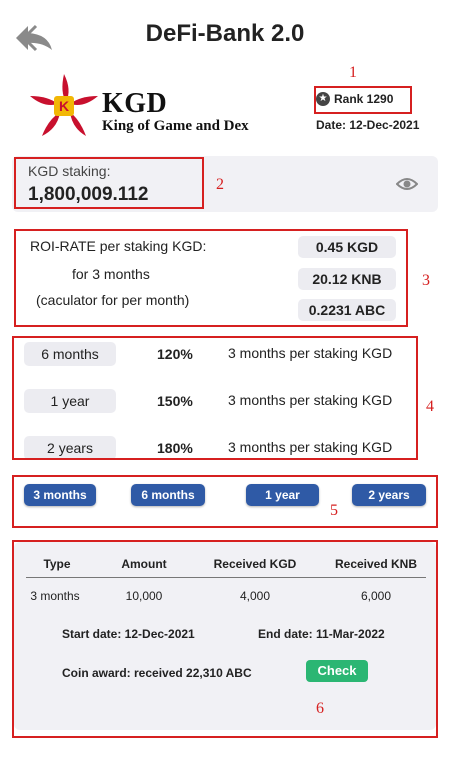  I want to click on brand-name: KGD, so click(135, 103).